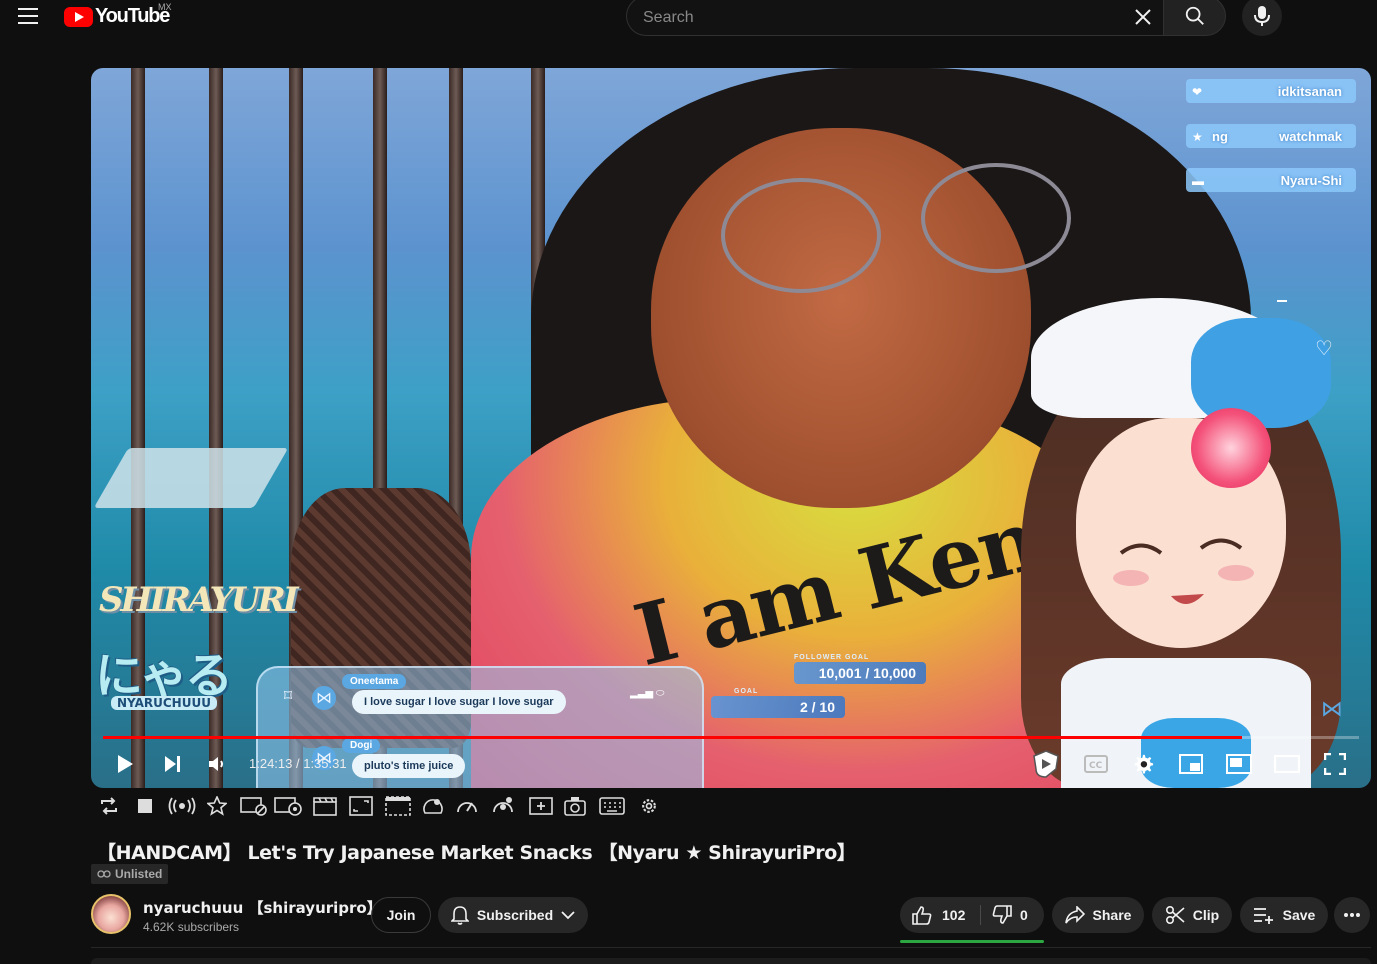  Describe the element at coordinates (145, 806) in the screenshot. I see `stop-icon` at that location.